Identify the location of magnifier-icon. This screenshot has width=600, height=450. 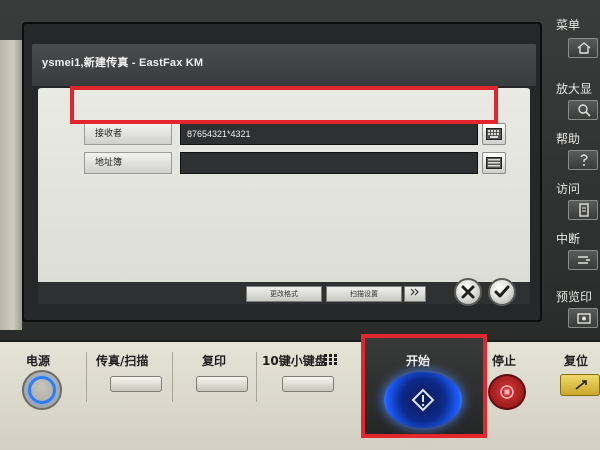
(584, 110).